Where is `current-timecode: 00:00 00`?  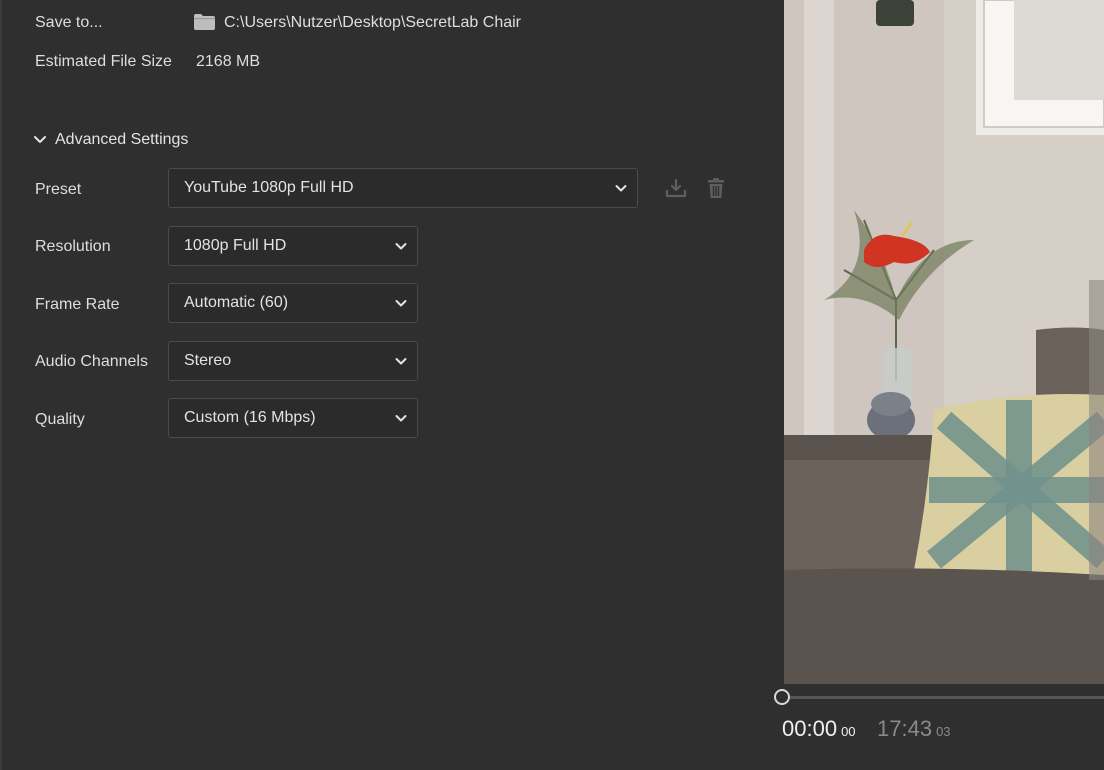 current-timecode: 00:00 00 is located at coordinates (819, 729).